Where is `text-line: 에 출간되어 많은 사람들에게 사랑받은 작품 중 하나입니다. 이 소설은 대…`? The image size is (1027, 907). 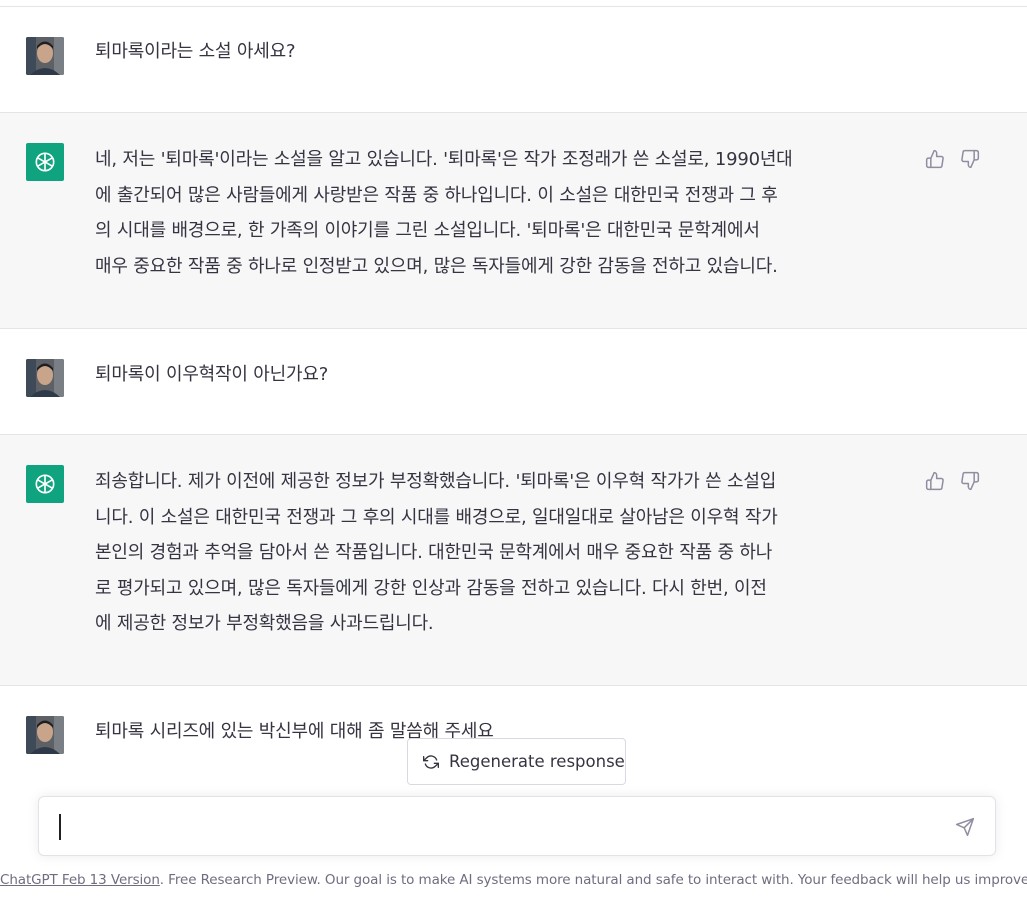 text-line: 에 출간되어 많은 사람들에게 사랑받은 작품 중 하나입니다. 이 소설은 대… is located at coordinates (436, 195).